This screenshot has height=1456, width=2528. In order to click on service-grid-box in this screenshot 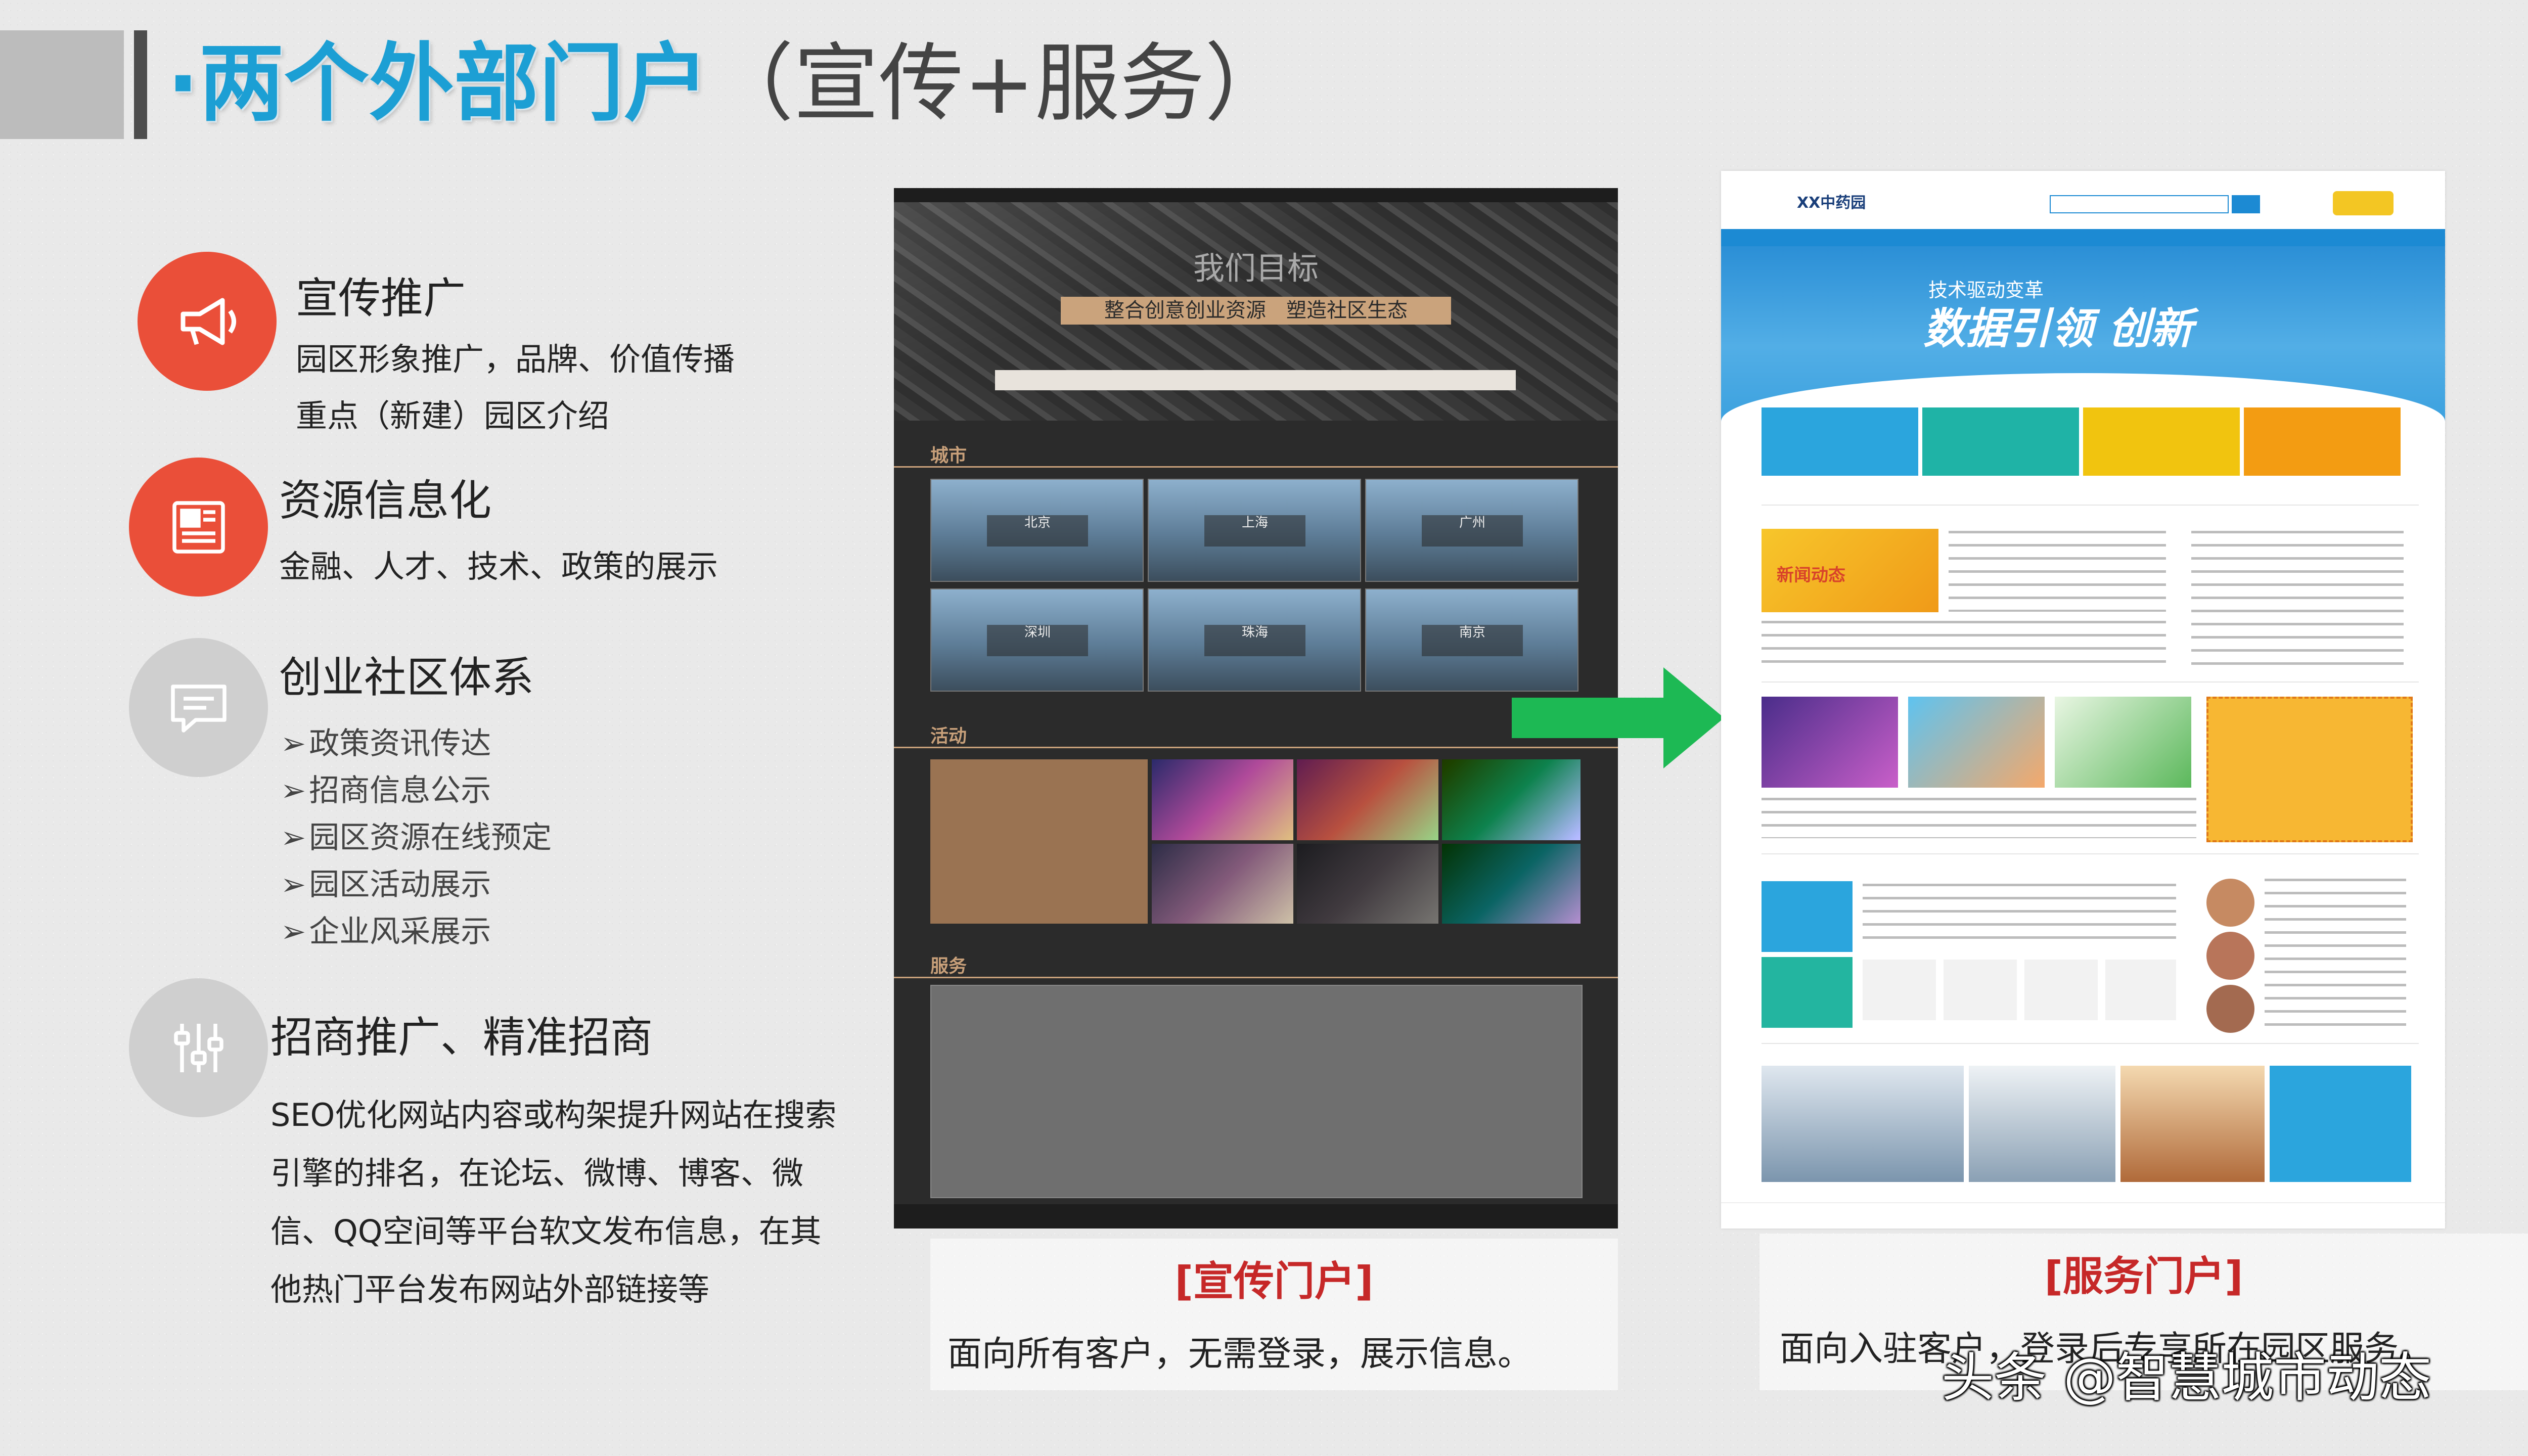, I will do `click(1256, 1091)`.